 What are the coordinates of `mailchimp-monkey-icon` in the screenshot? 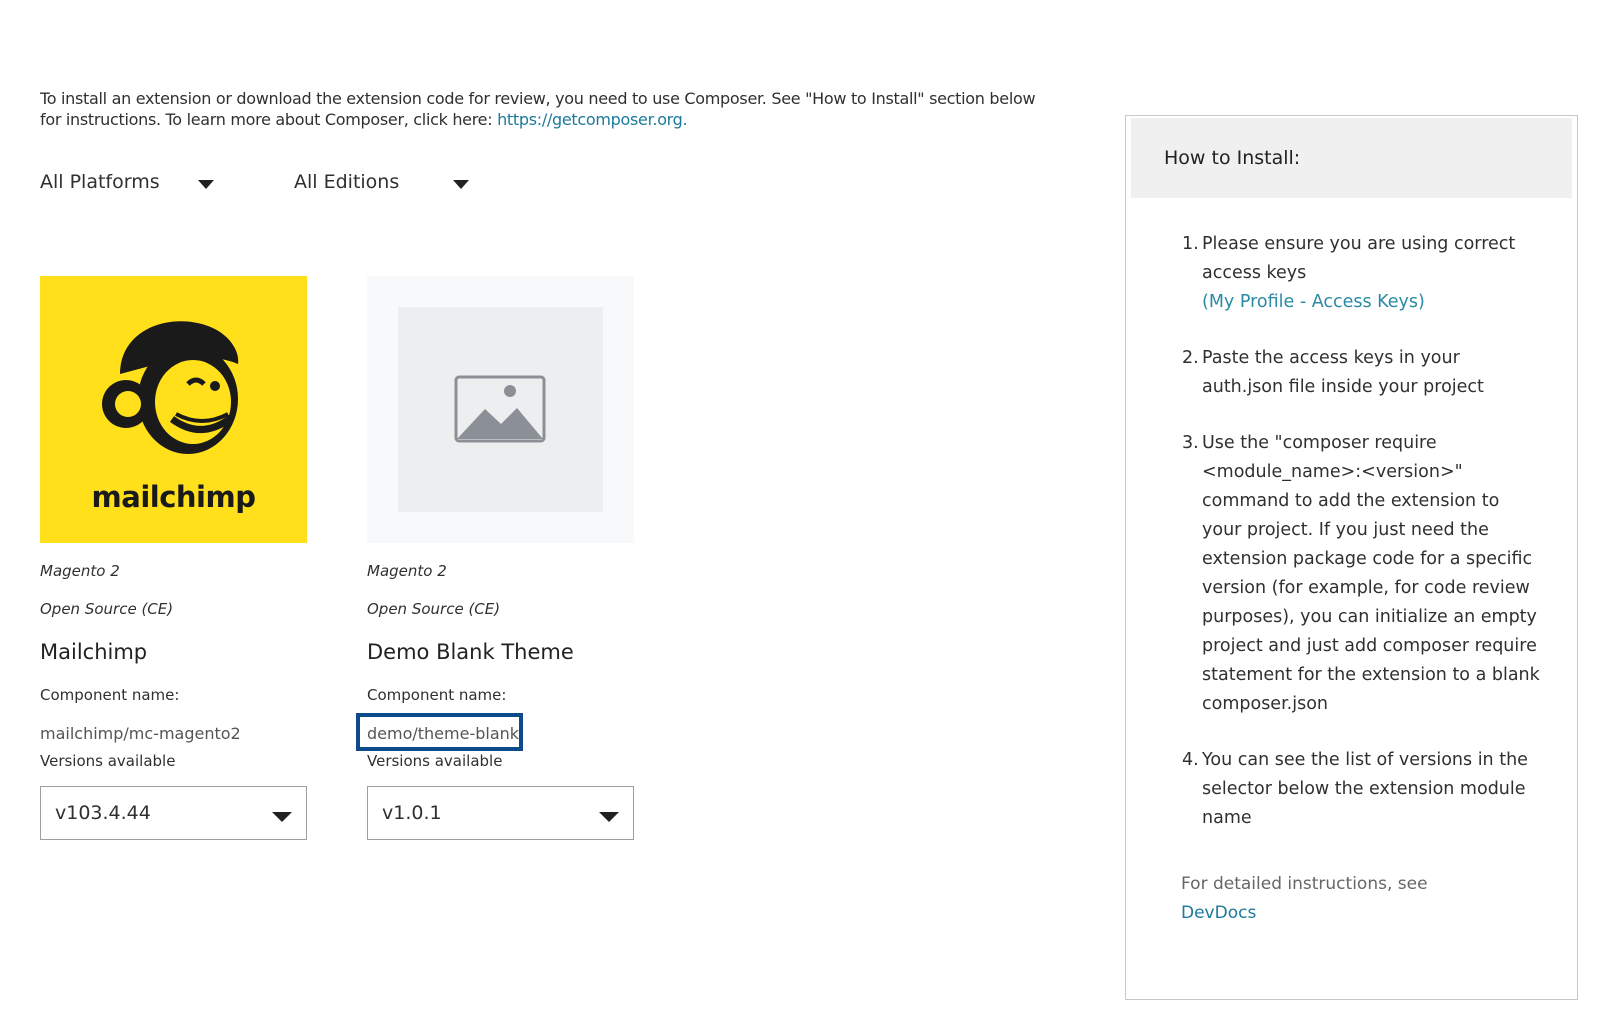 It's located at (170, 387).